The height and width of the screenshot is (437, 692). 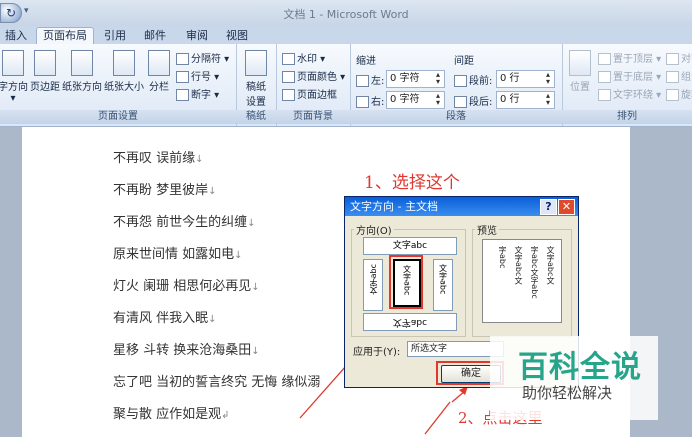 What do you see at coordinates (487, 229) in the screenshot?
I see `preview-label: 预览` at bounding box center [487, 229].